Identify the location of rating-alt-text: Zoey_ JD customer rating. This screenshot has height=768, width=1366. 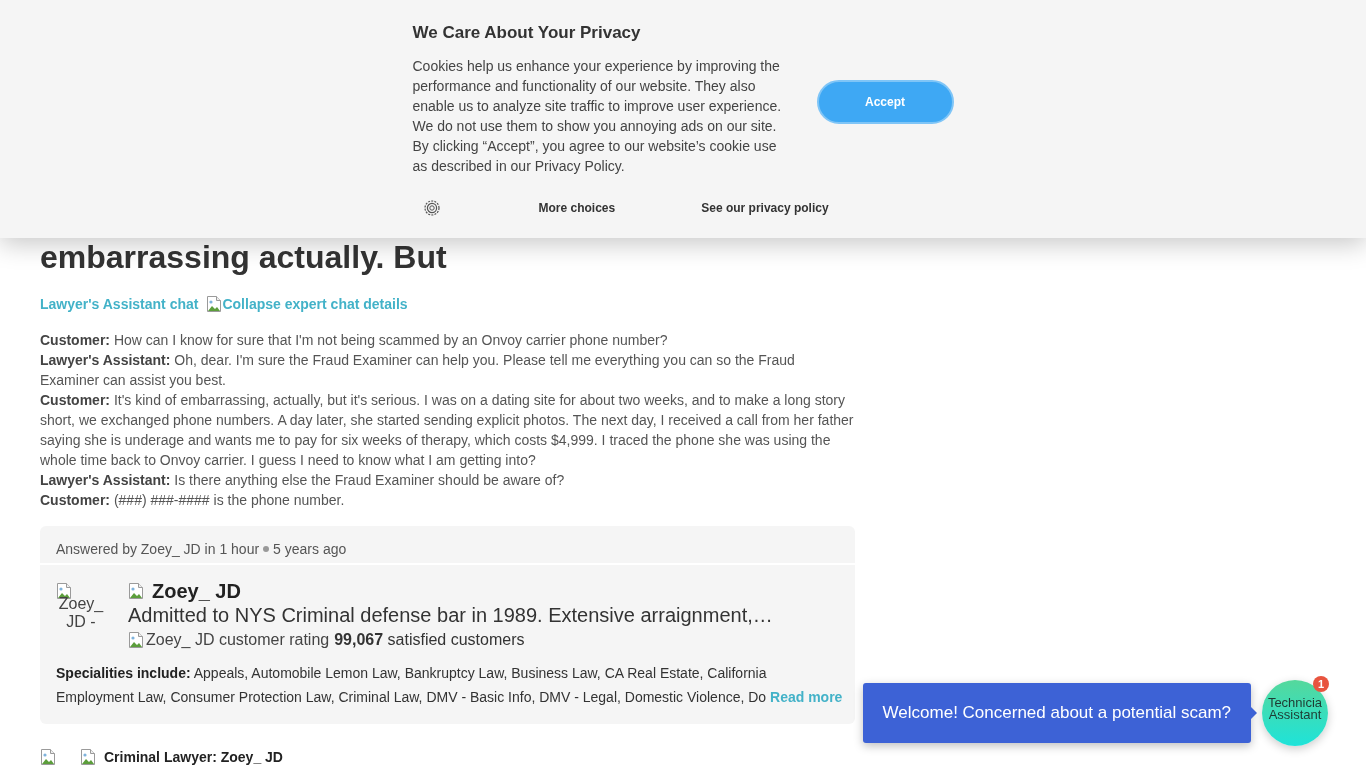
(238, 640).